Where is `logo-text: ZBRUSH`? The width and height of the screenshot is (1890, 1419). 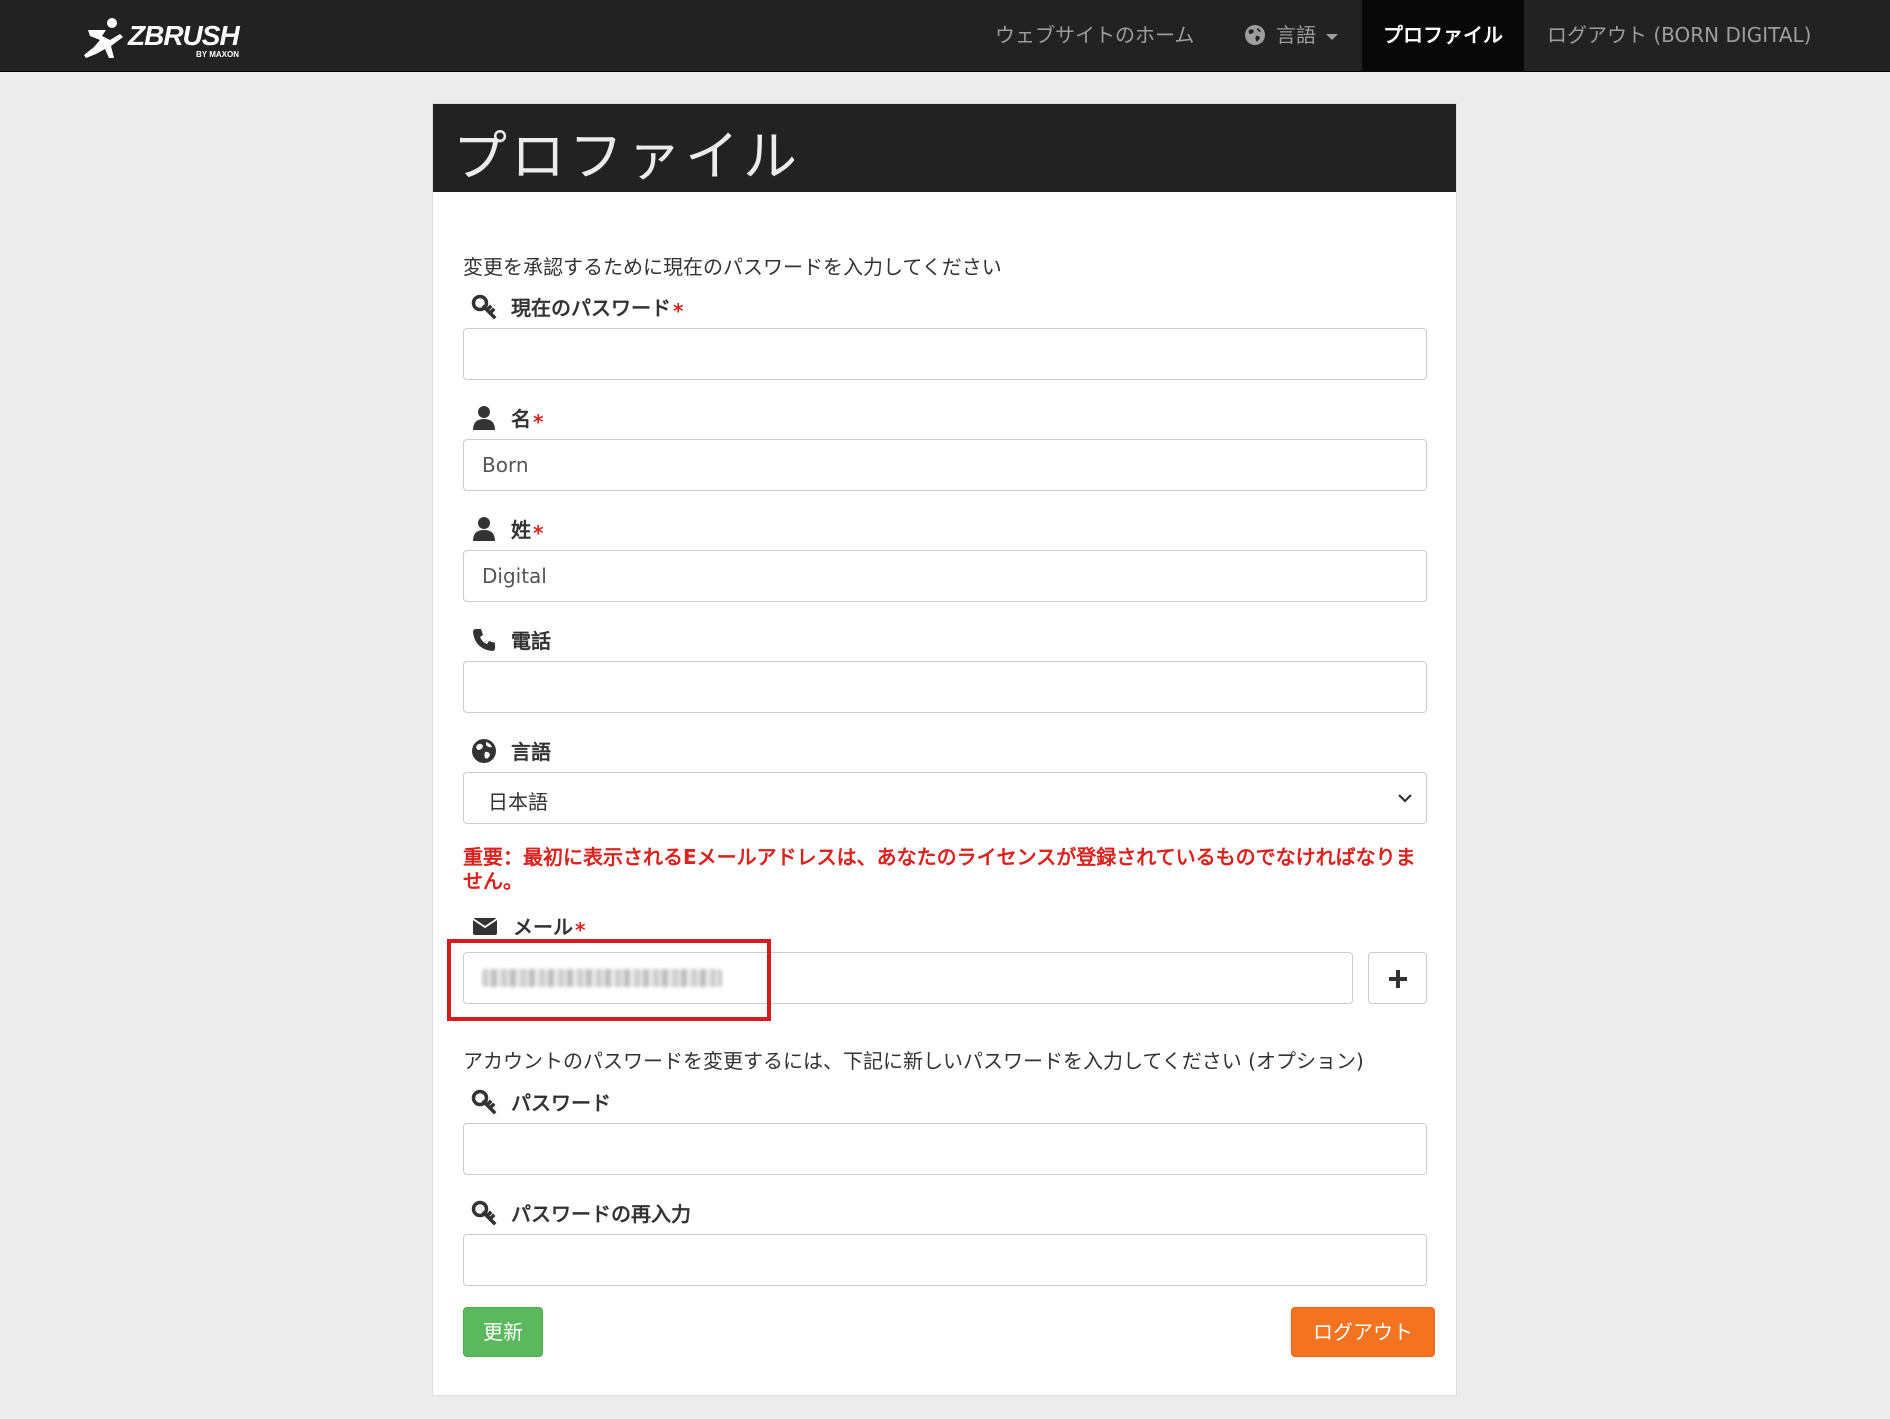 logo-text: ZBRUSH is located at coordinates (184, 35).